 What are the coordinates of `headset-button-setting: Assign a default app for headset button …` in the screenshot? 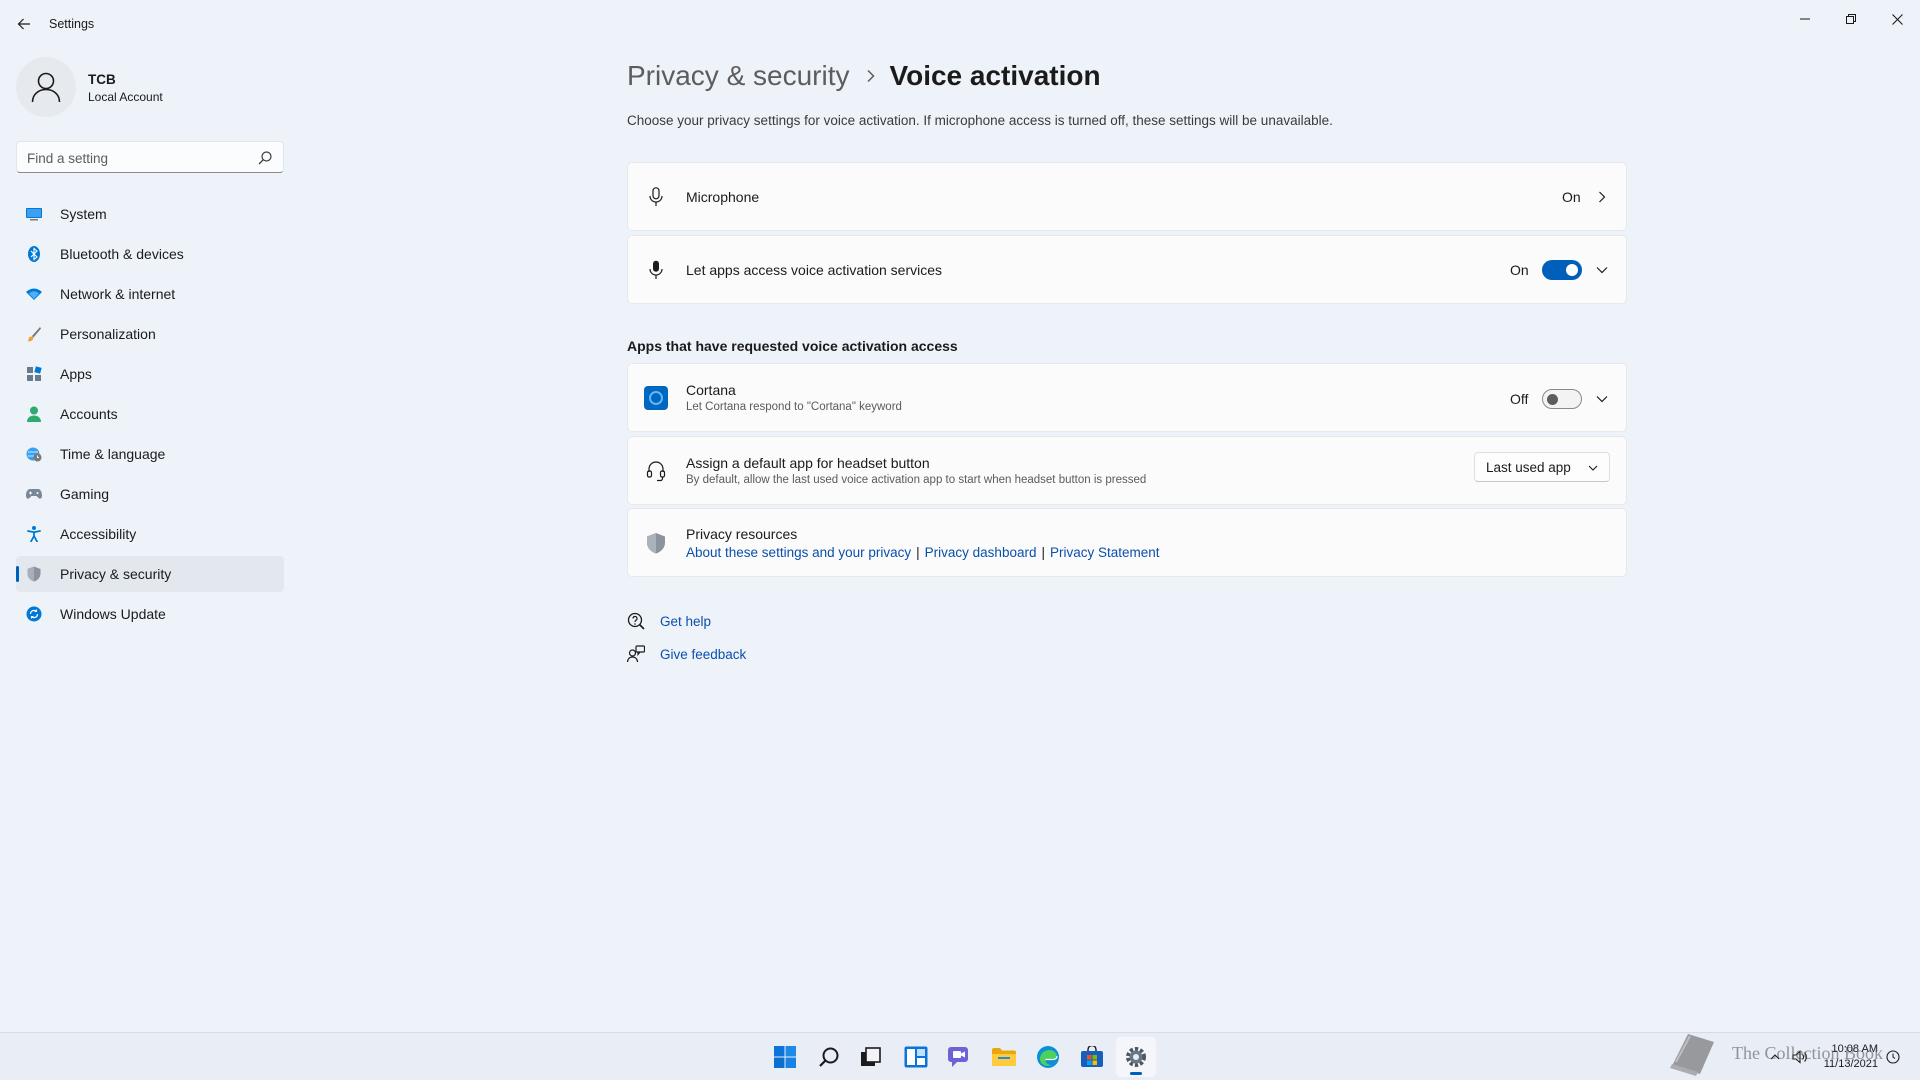 It's located at (1127, 470).